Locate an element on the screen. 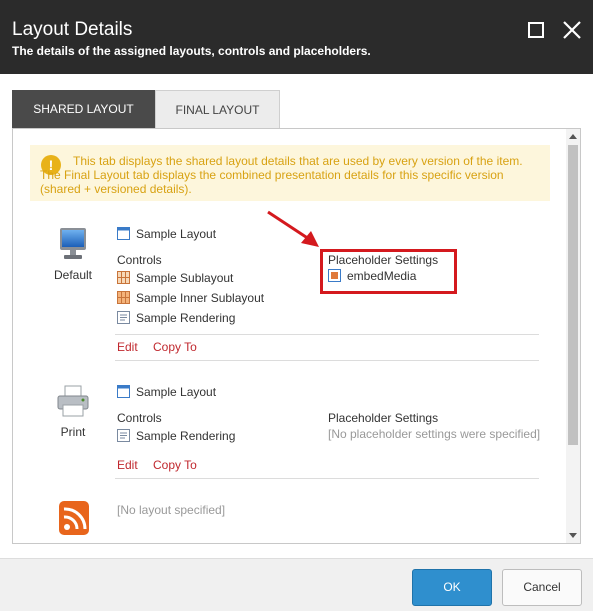 The height and width of the screenshot is (611, 593). control-item: Sample Inner Sublayout is located at coordinates (190, 298).